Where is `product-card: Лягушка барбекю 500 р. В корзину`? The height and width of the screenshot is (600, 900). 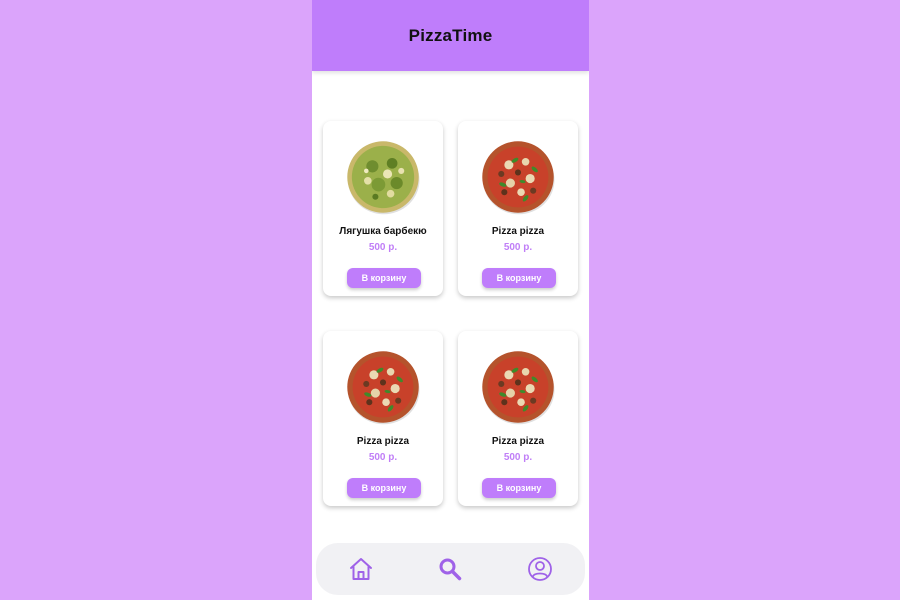 product-card: Лягушка барбекю 500 р. В корзину is located at coordinates (383, 208).